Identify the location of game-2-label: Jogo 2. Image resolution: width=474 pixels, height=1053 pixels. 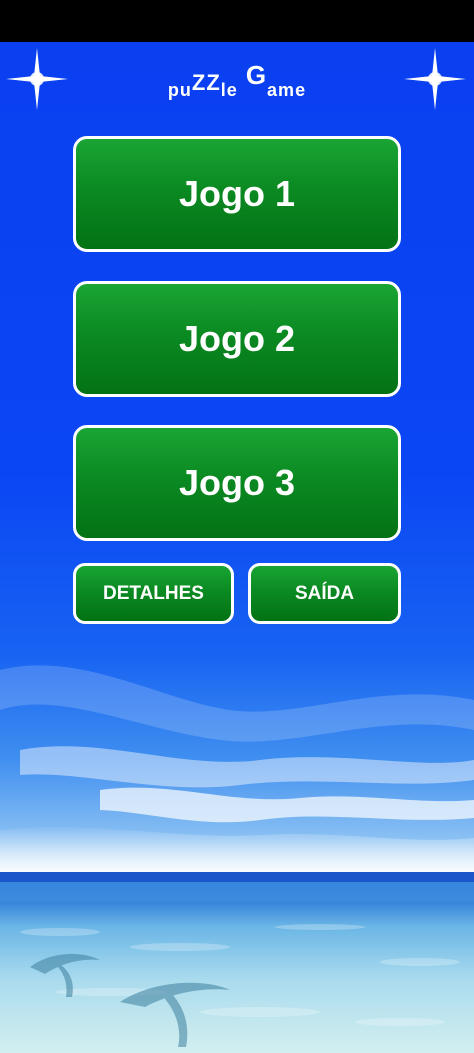
(236, 338).